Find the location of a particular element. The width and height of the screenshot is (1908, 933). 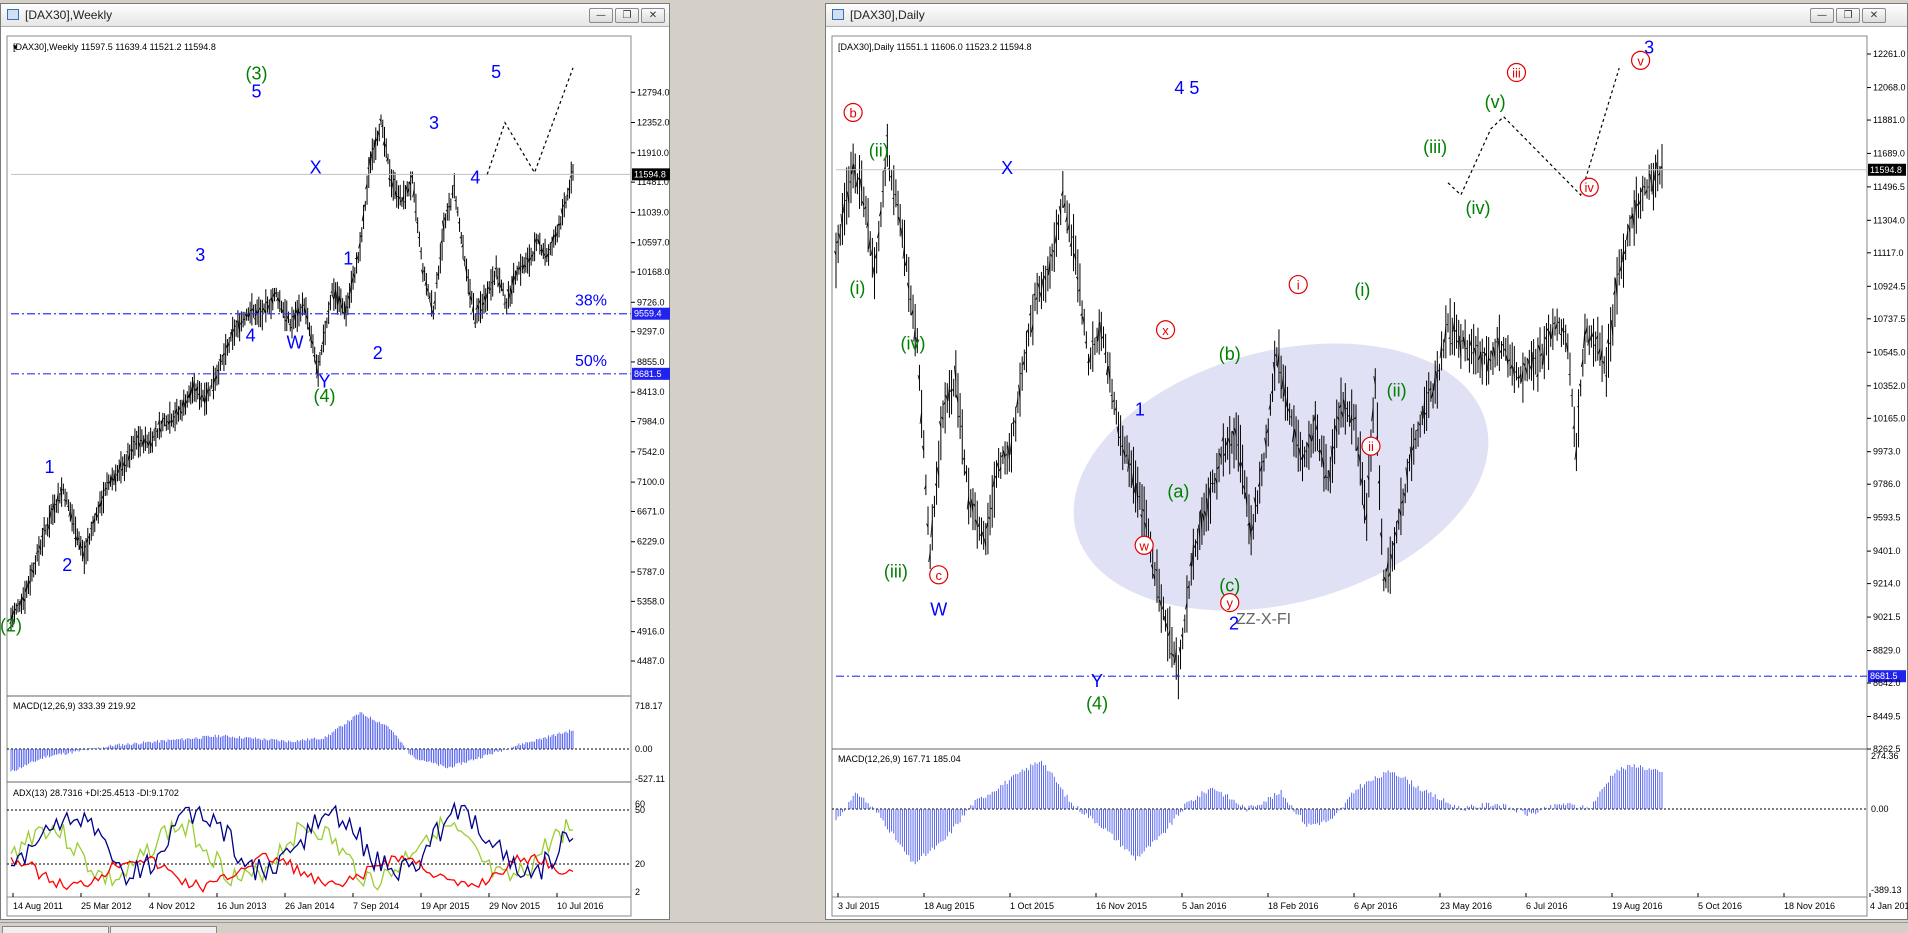

y-tick-label: 8449.5 is located at coordinates (1887, 716).